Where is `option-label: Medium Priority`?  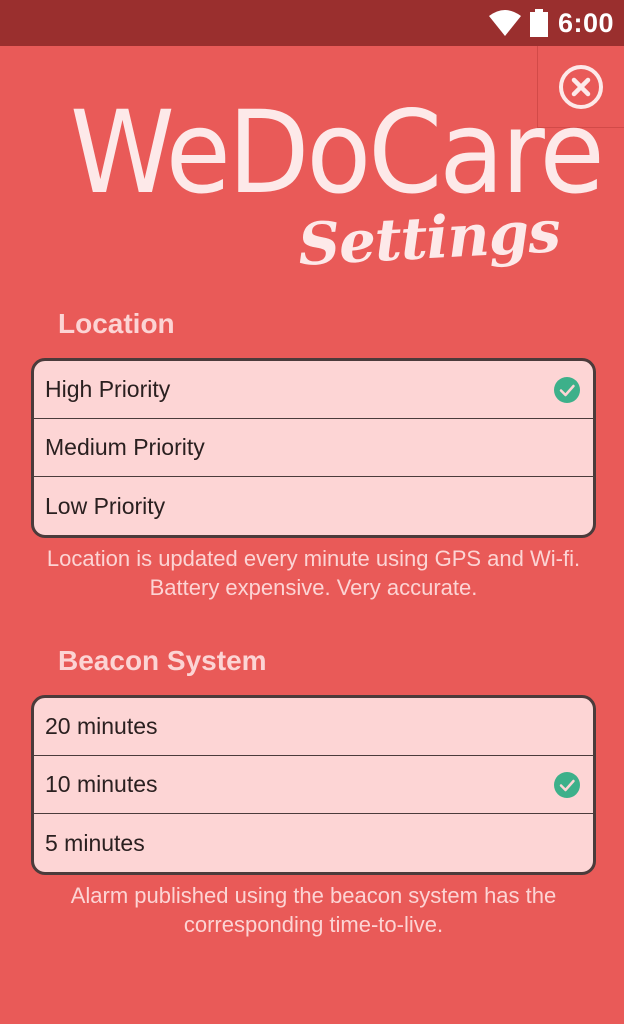
option-label: Medium Priority is located at coordinates (125, 447).